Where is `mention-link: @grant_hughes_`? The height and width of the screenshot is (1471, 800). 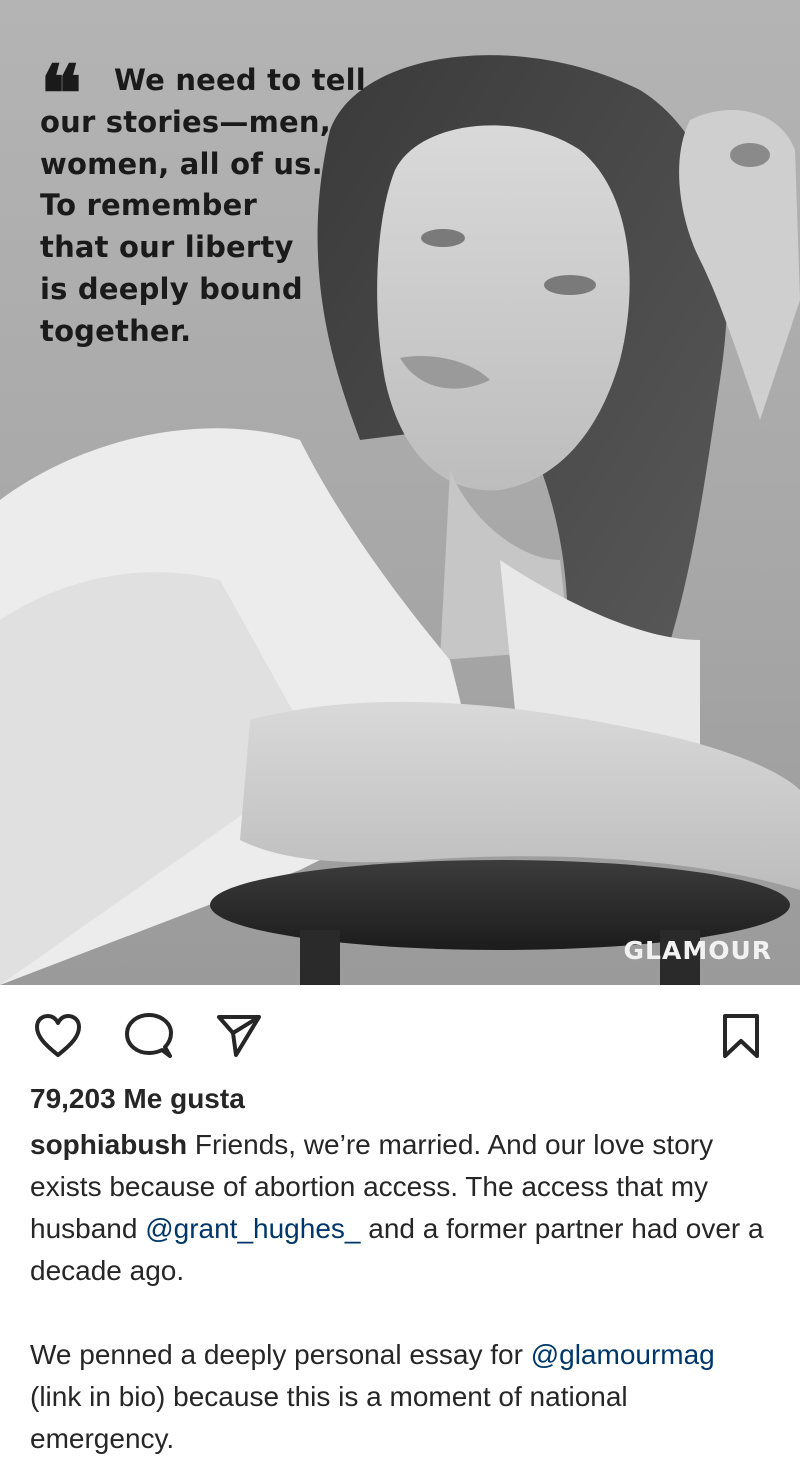 mention-link: @grant_hughes_ is located at coordinates (252, 1228).